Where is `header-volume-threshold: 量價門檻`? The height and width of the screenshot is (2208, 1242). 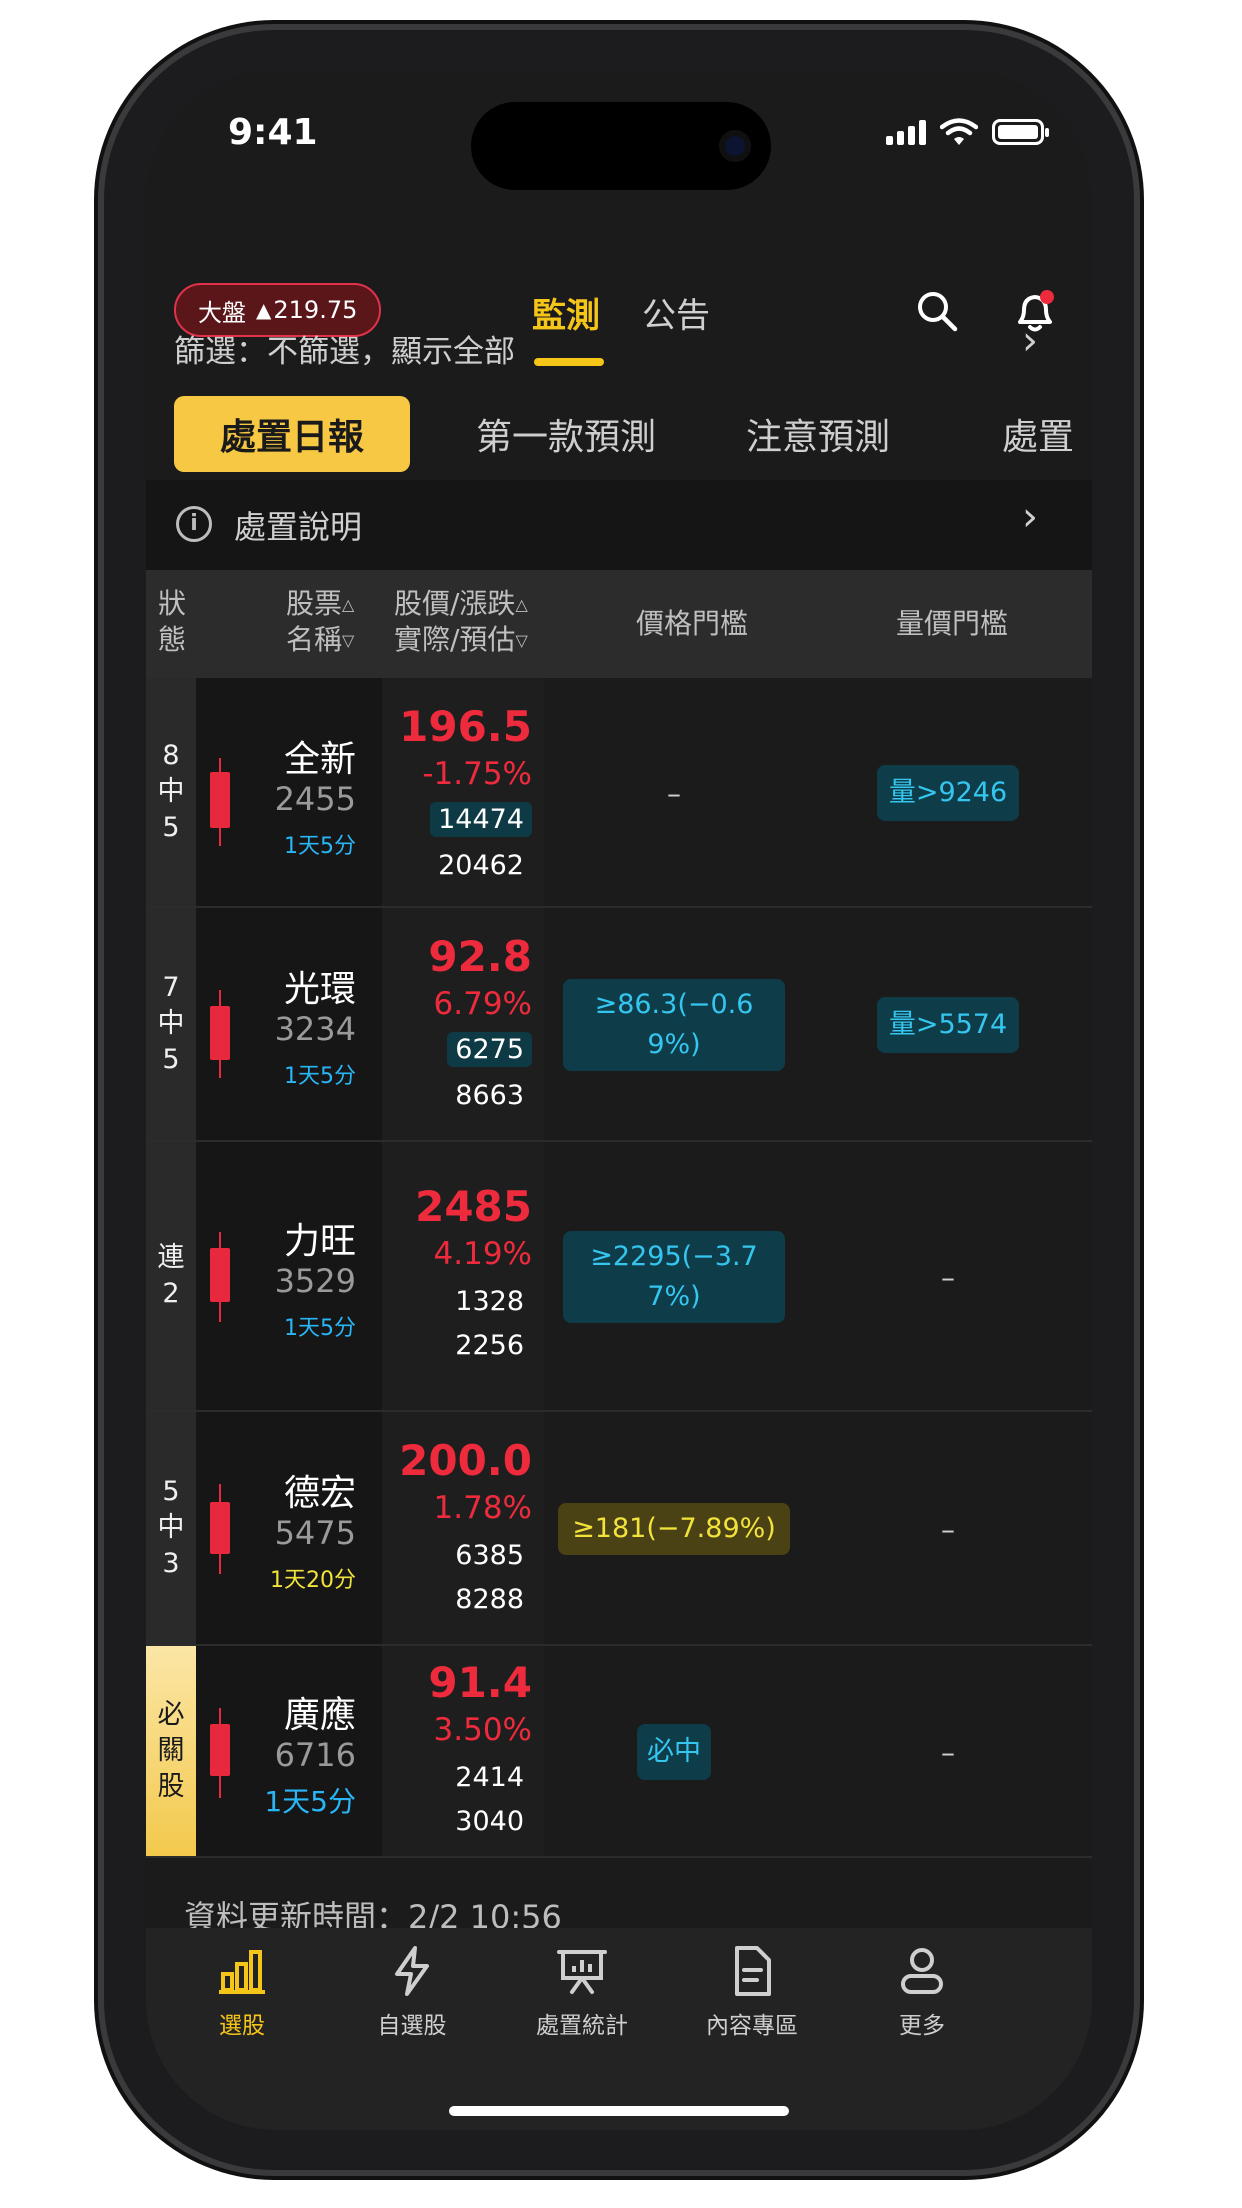
header-volume-threshold: 量價門檻 is located at coordinates (952, 623).